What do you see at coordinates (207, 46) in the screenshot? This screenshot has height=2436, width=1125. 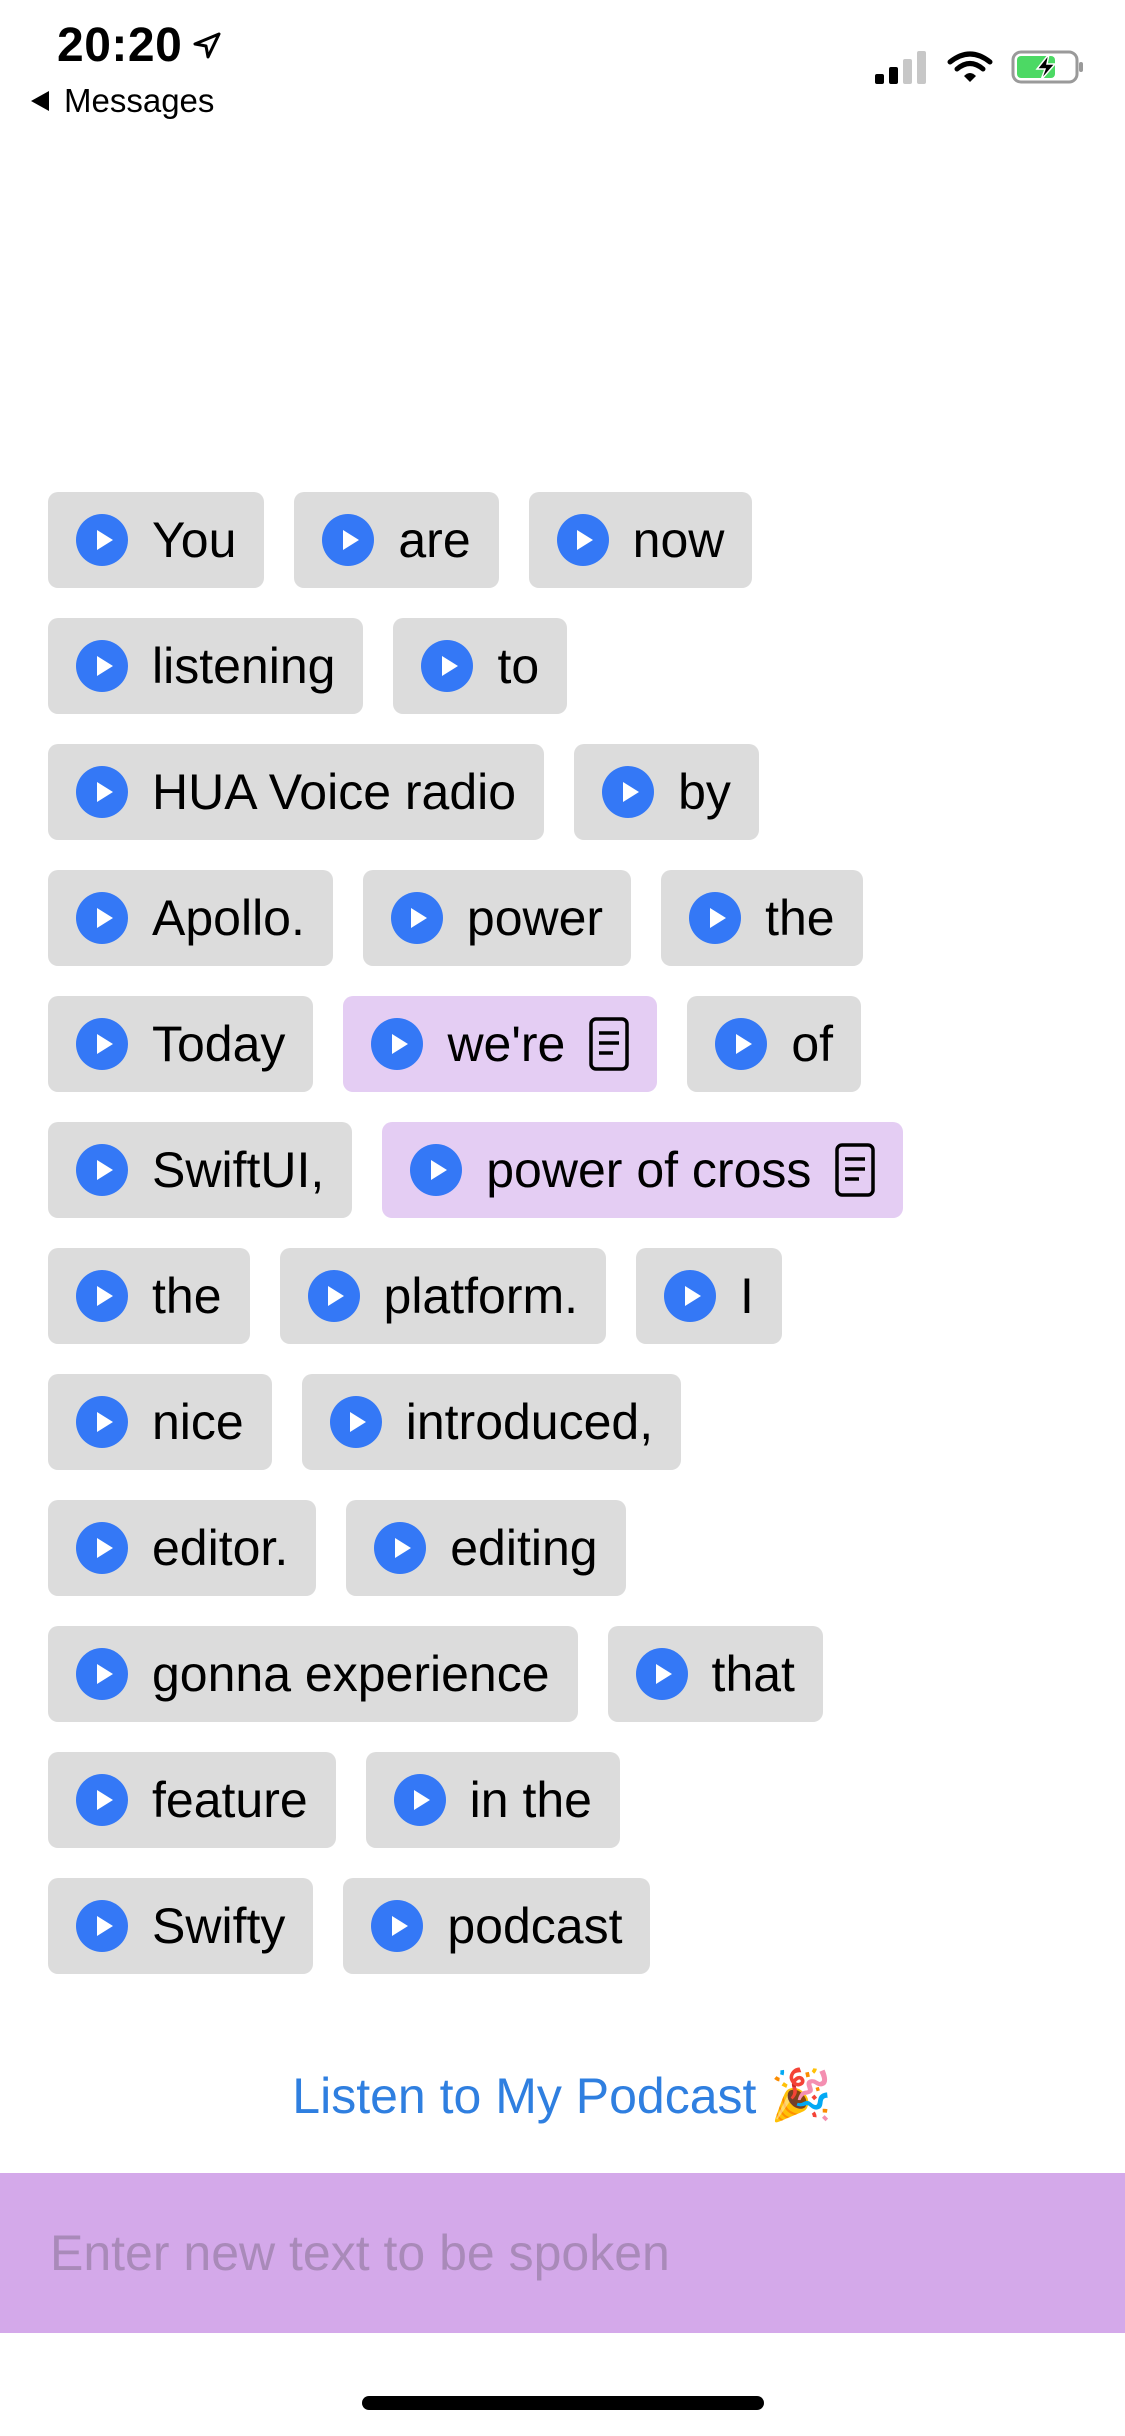 I see `location-arrow-icon` at bounding box center [207, 46].